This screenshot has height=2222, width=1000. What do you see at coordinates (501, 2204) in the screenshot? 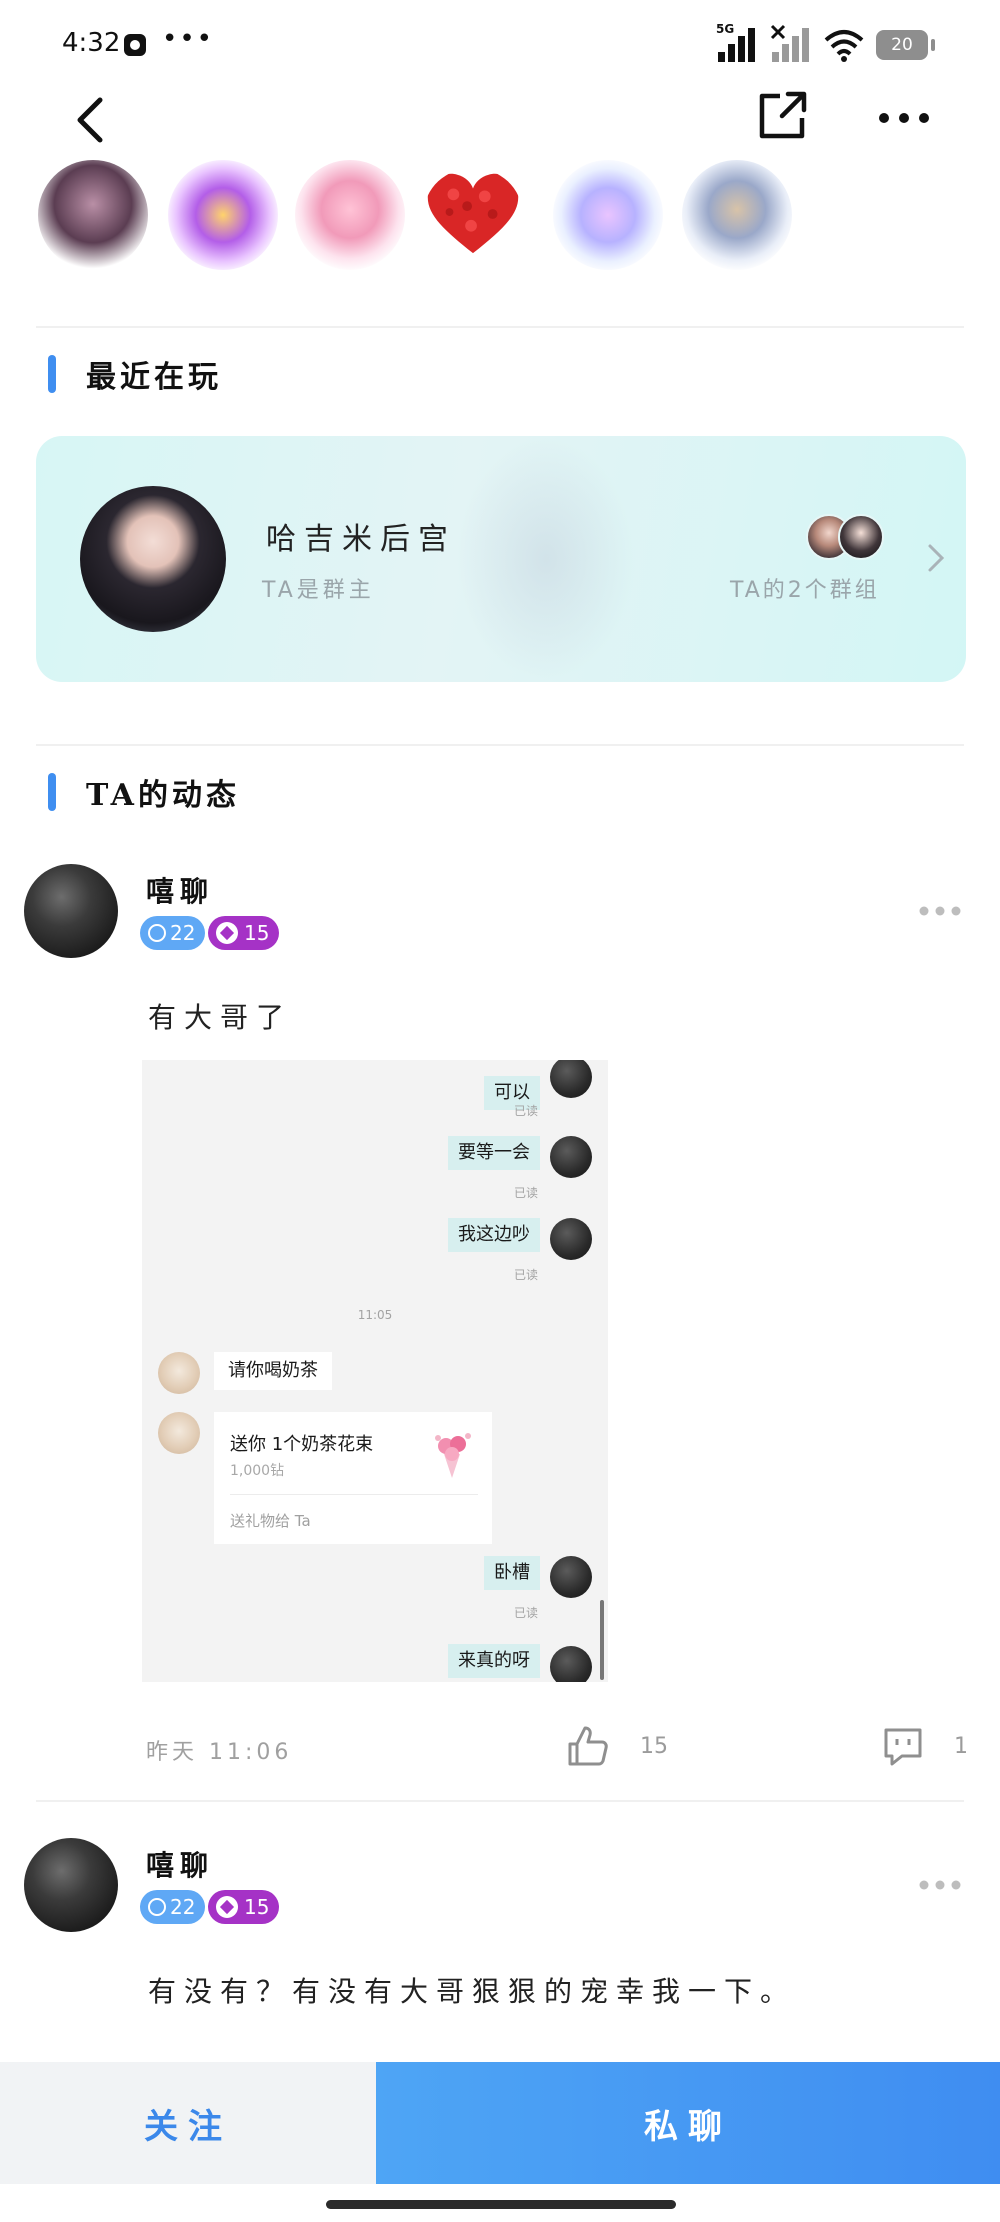
I see `home-indicator` at bounding box center [501, 2204].